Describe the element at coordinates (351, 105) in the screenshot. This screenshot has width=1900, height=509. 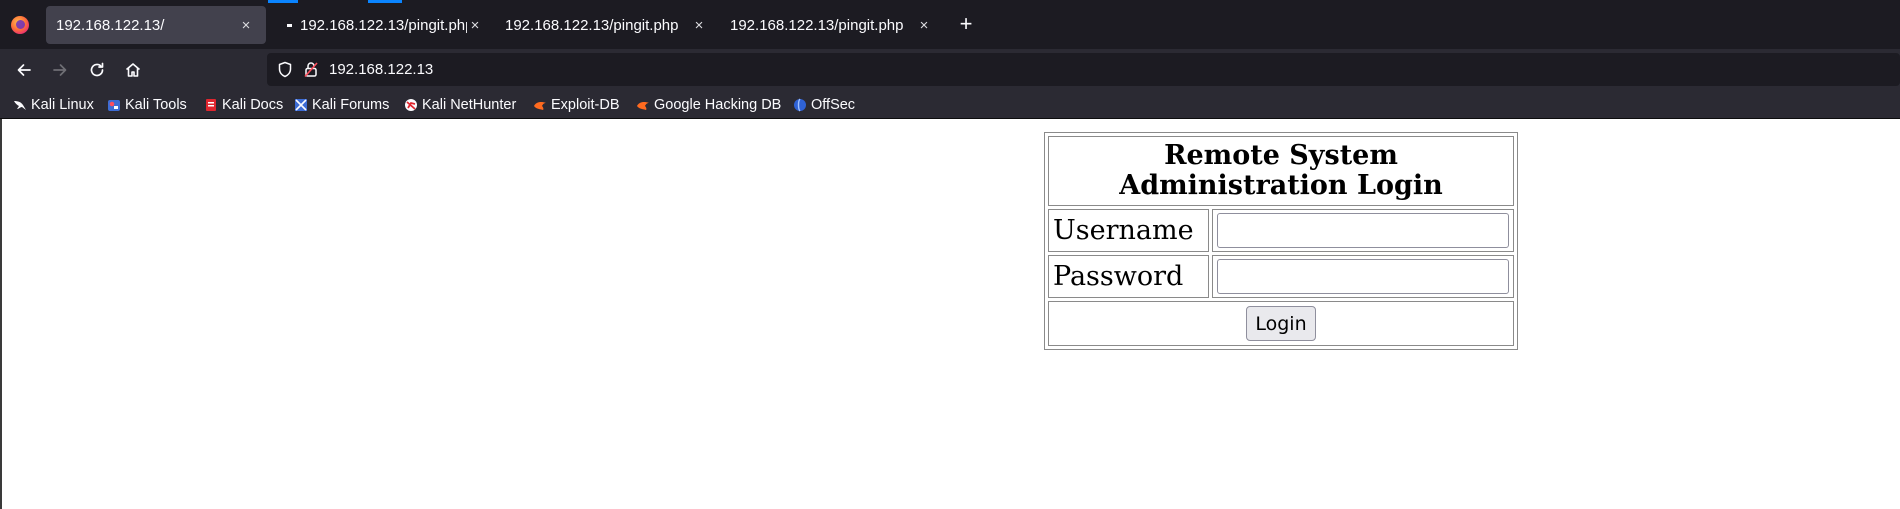
I see `bookmark-label: Kali Forums` at that location.